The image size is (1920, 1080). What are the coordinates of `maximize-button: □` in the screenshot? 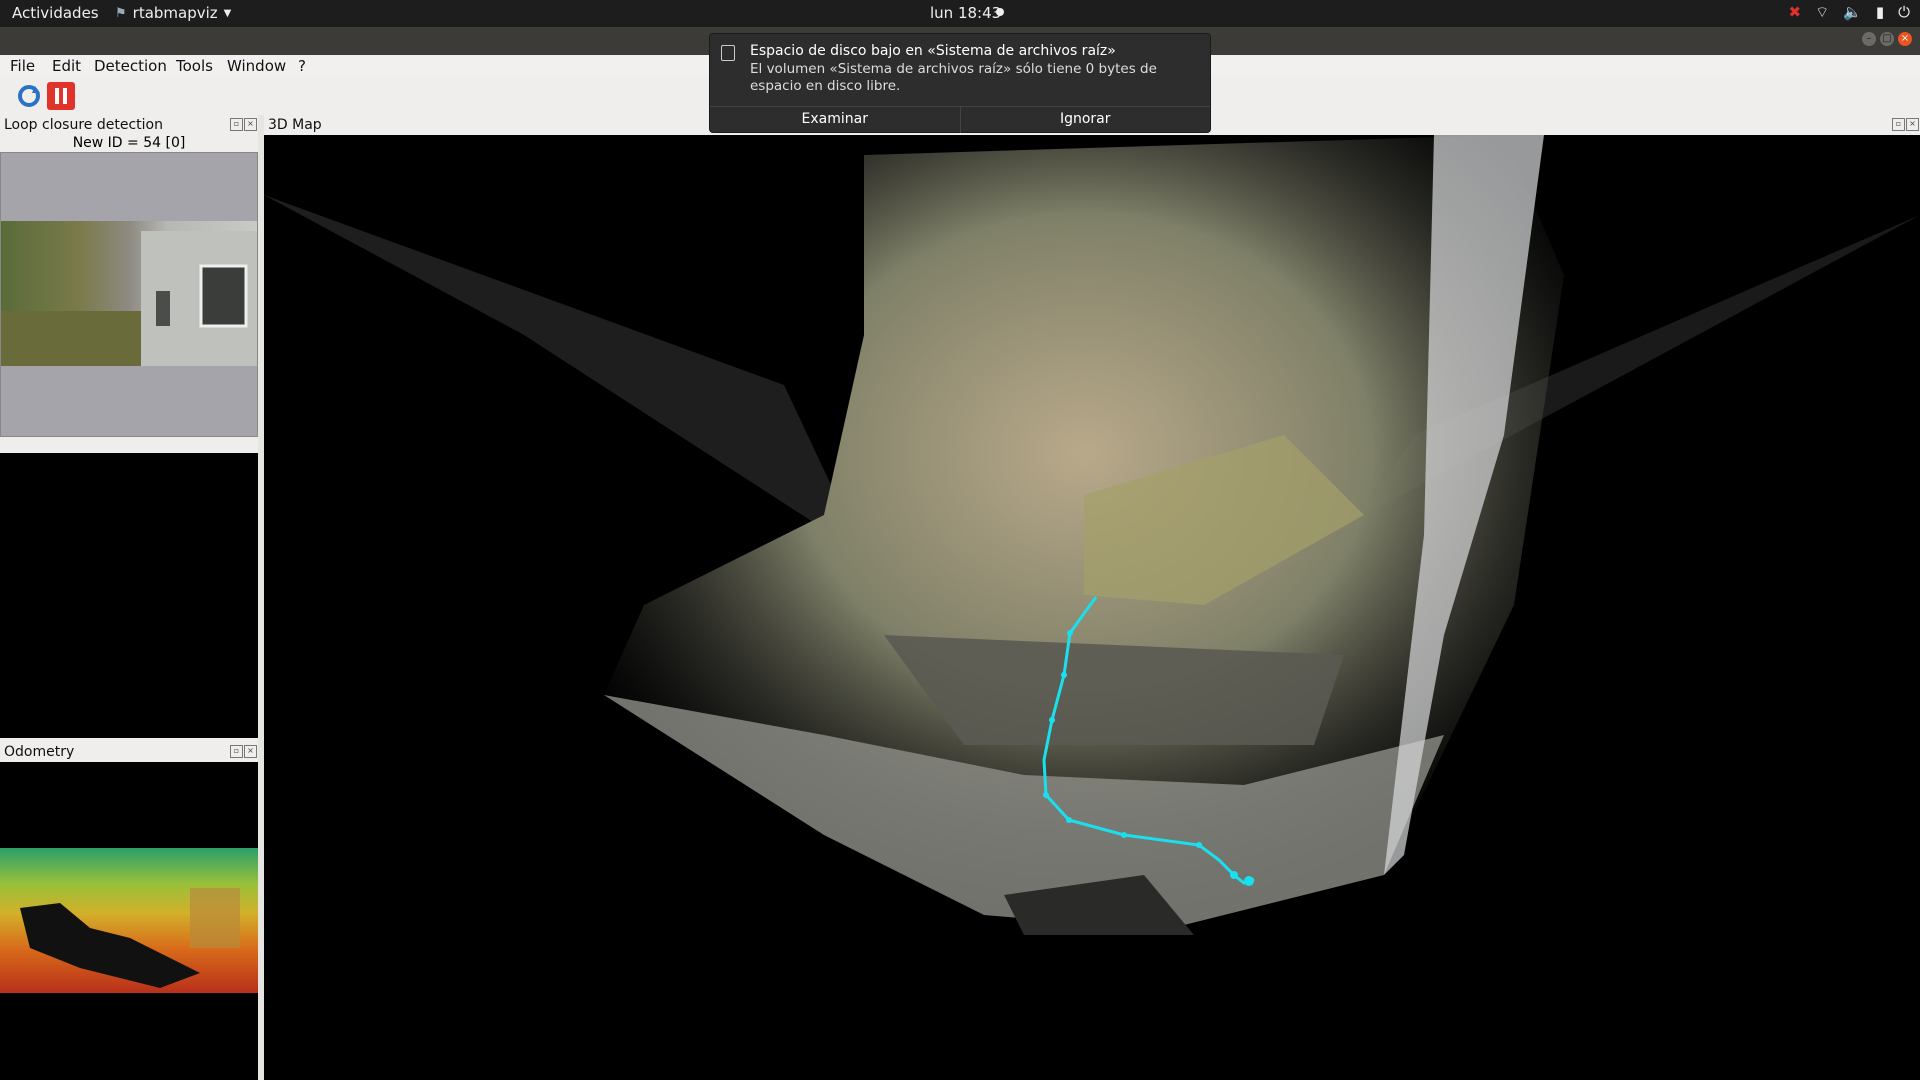 It's located at (1887, 39).